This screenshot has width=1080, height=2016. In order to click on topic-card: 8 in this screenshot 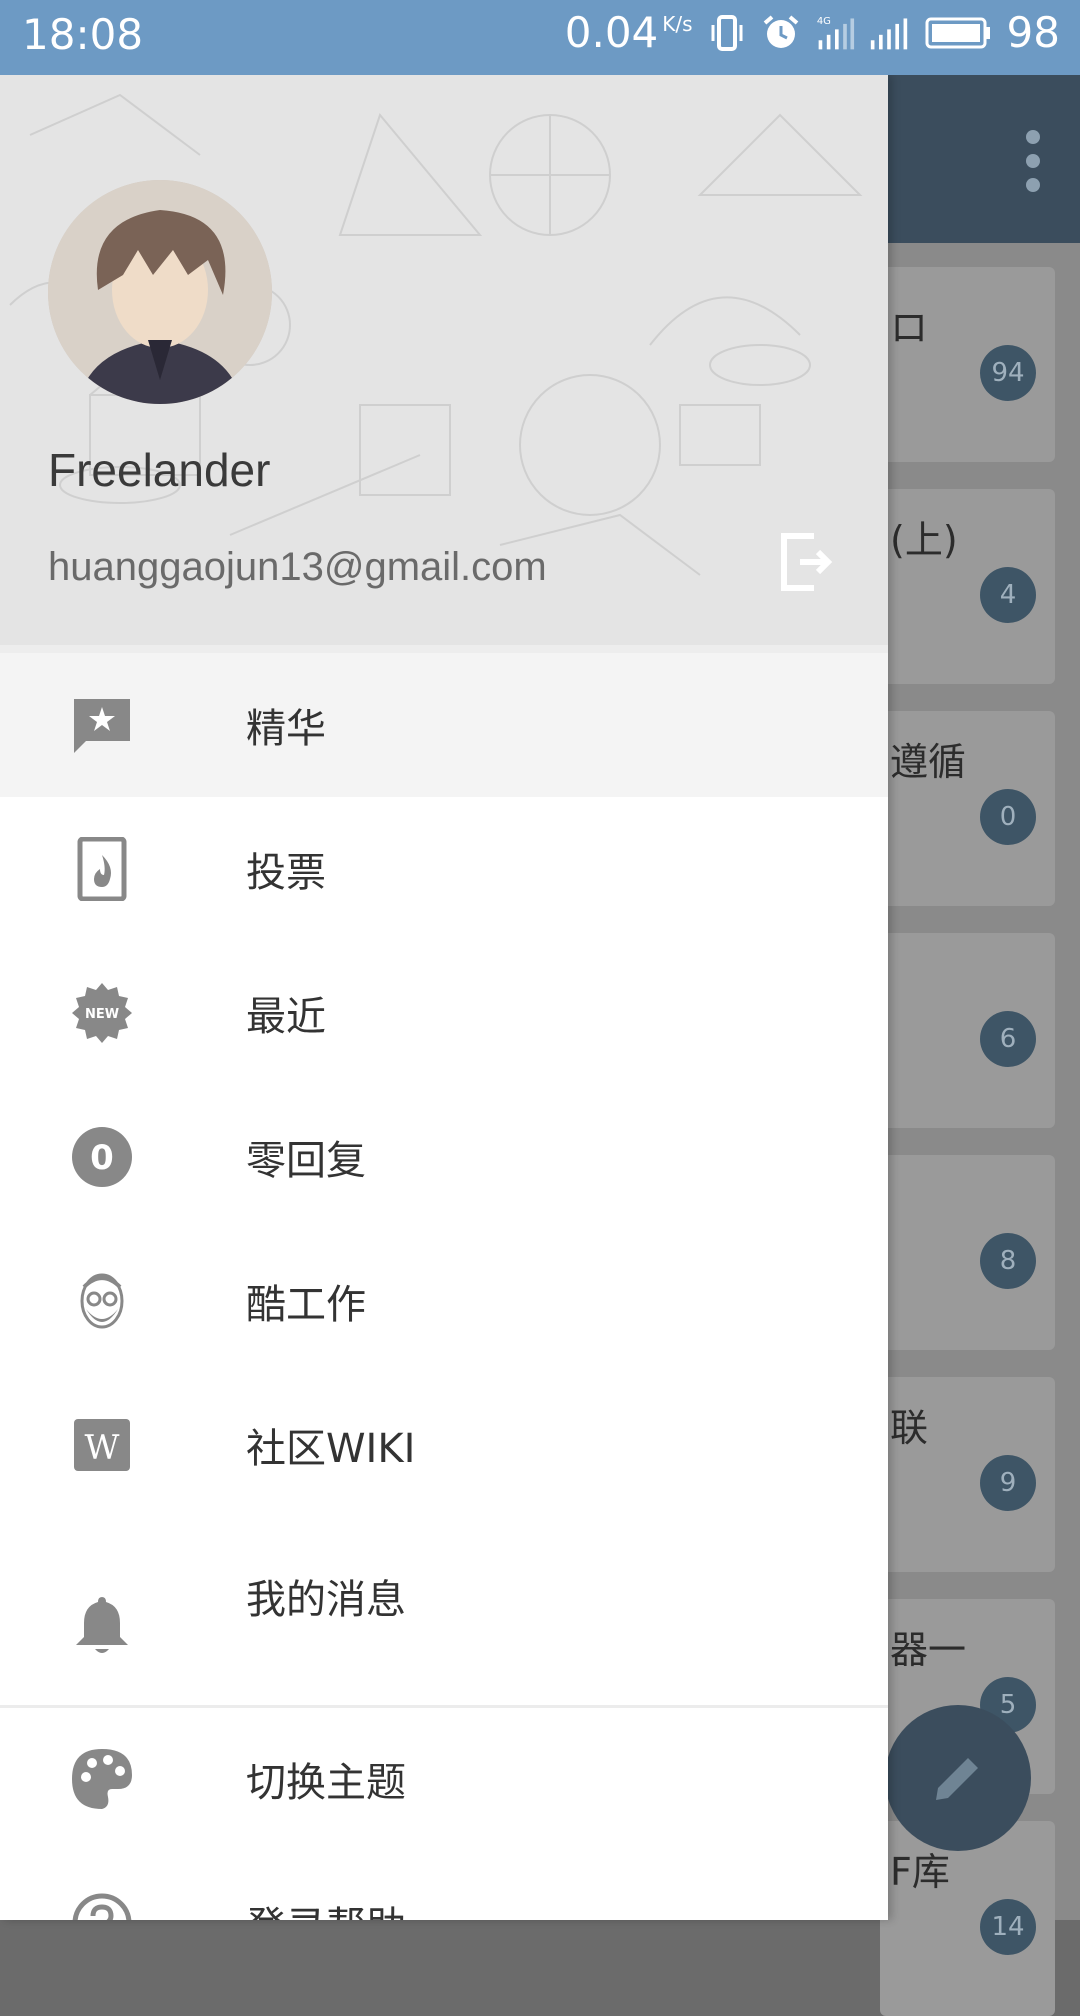, I will do `click(967, 1252)`.